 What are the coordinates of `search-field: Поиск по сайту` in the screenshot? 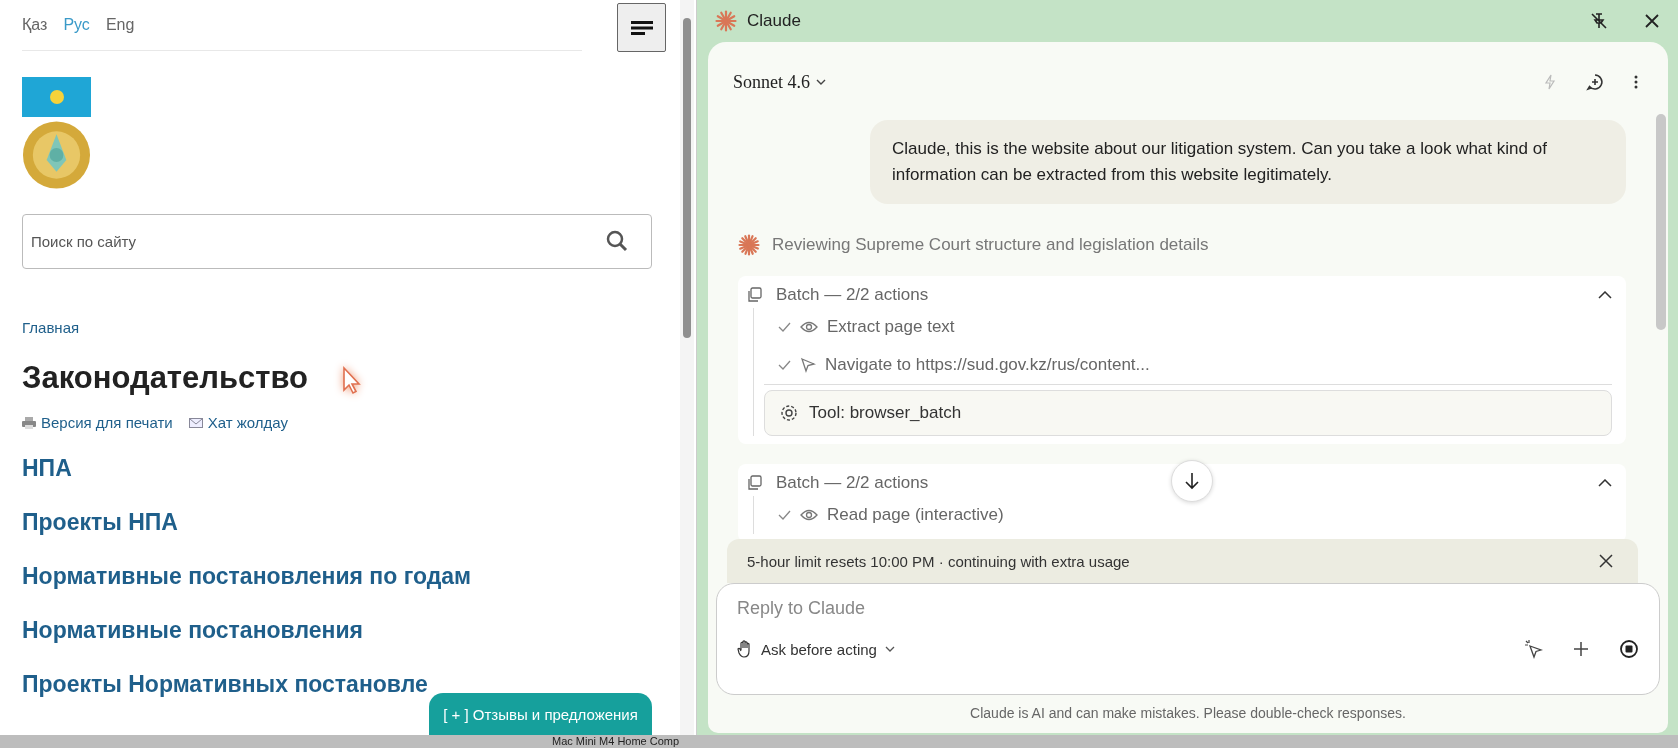 It's located at (337, 241).